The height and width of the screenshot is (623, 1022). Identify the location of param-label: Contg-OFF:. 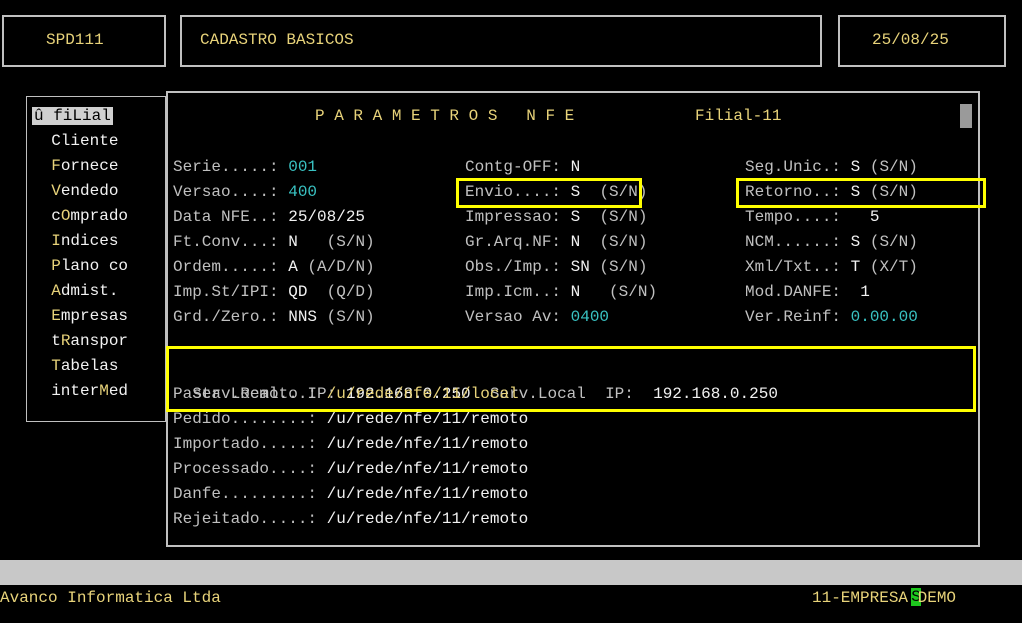
(518, 167).